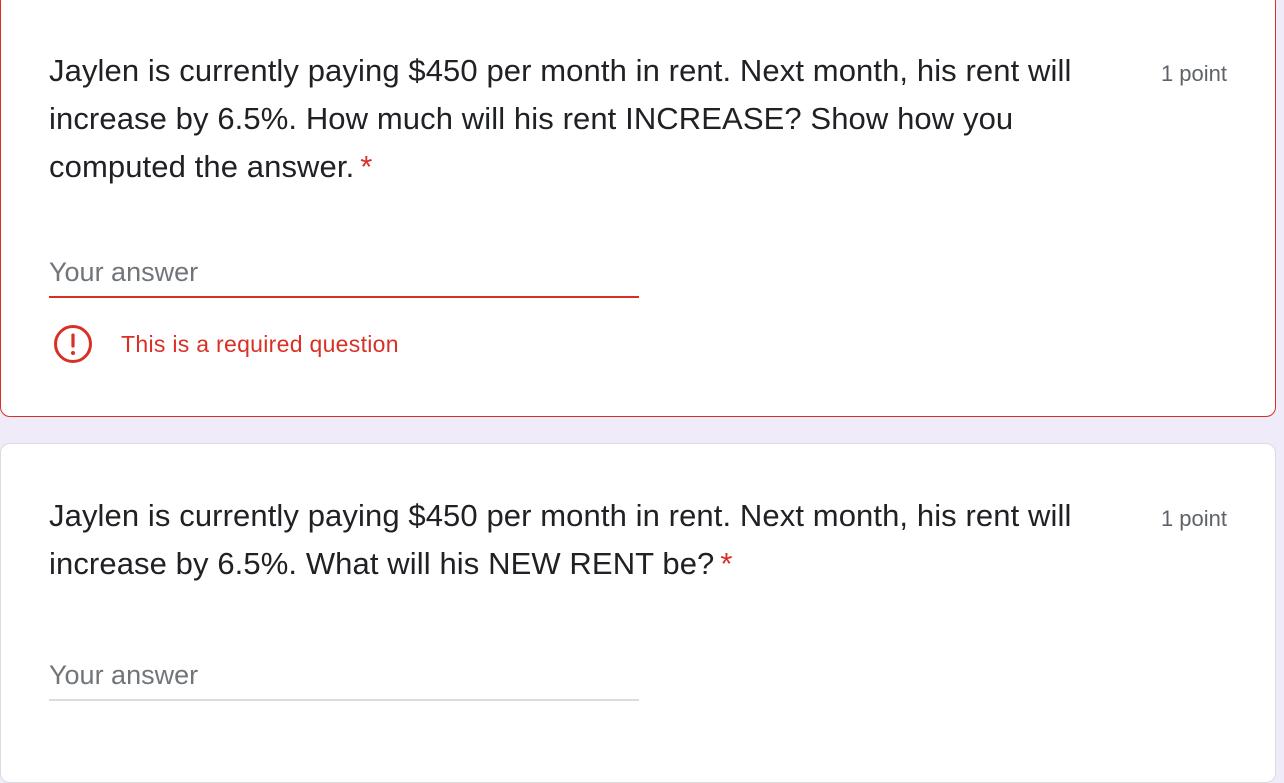 The image size is (1284, 783). Describe the element at coordinates (260, 343) in the screenshot. I see `error-message: This is a required question` at that location.